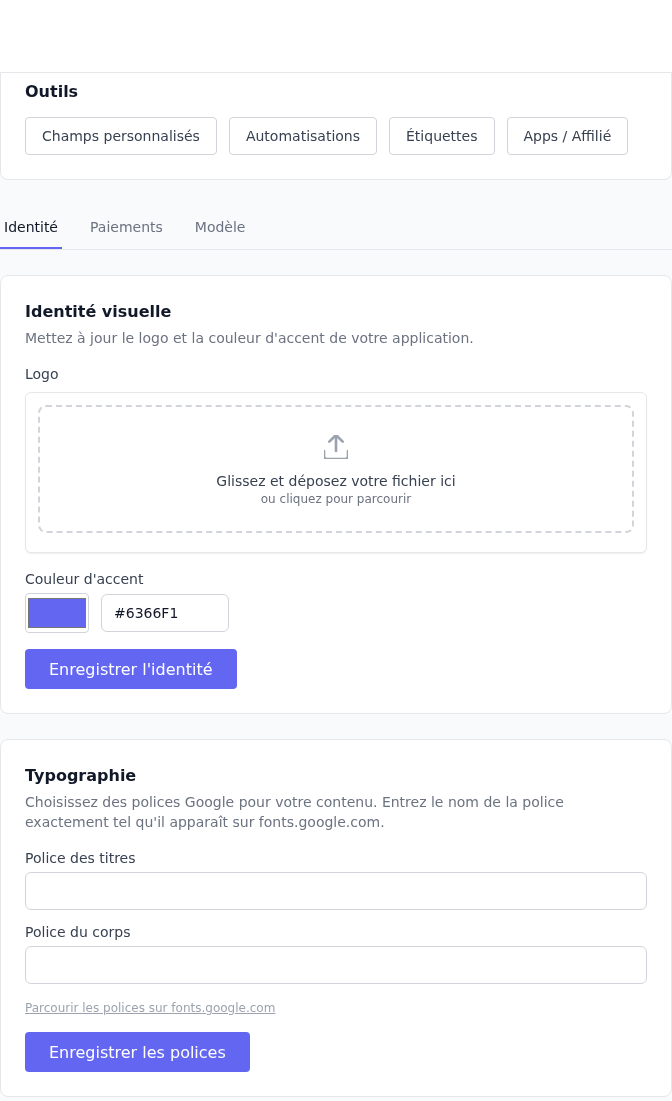 This screenshot has height=1101, width=672. I want to click on tab: Modèle, so click(220, 227).